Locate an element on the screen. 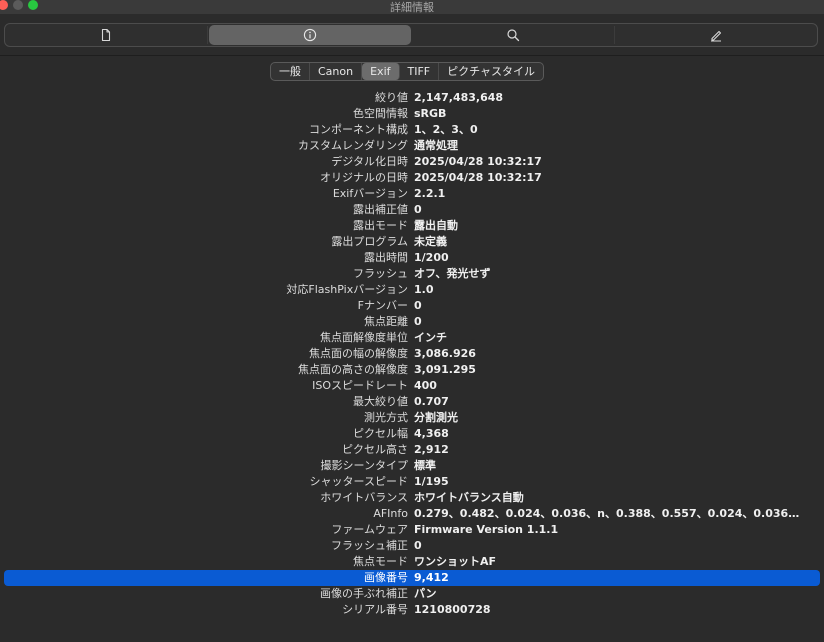 Image resolution: width=824 pixels, height=642 pixels. exif-key: オリジナルの日時 is located at coordinates (364, 177).